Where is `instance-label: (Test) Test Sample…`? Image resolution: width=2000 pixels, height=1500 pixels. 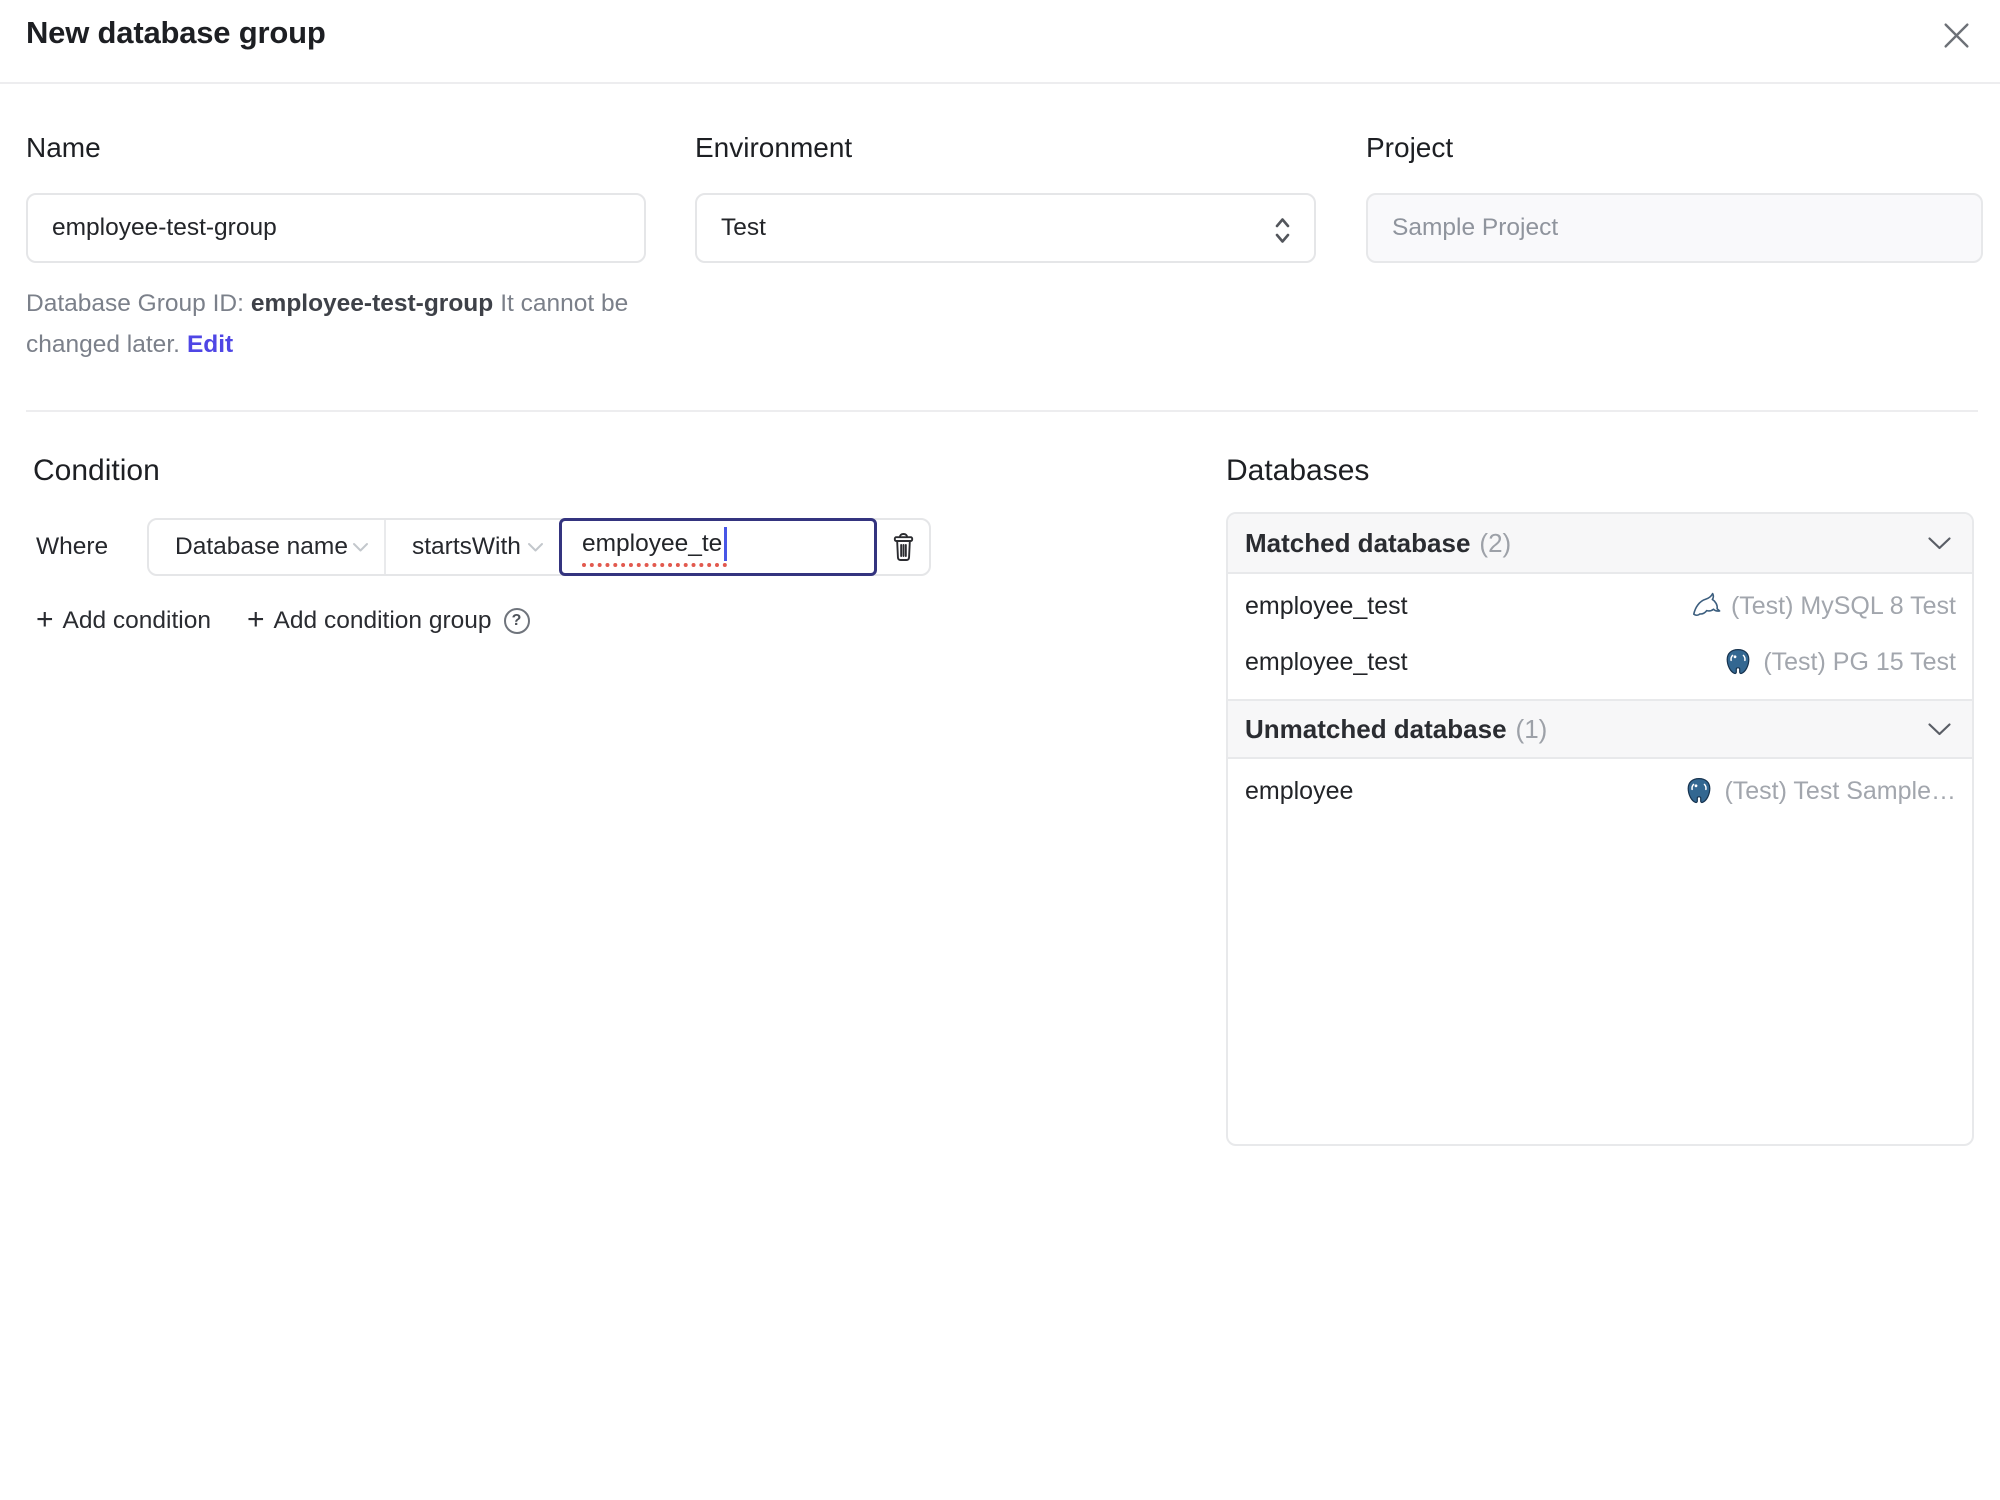 instance-label: (Test) Test Sample… is located at coordinates (1840, 790).